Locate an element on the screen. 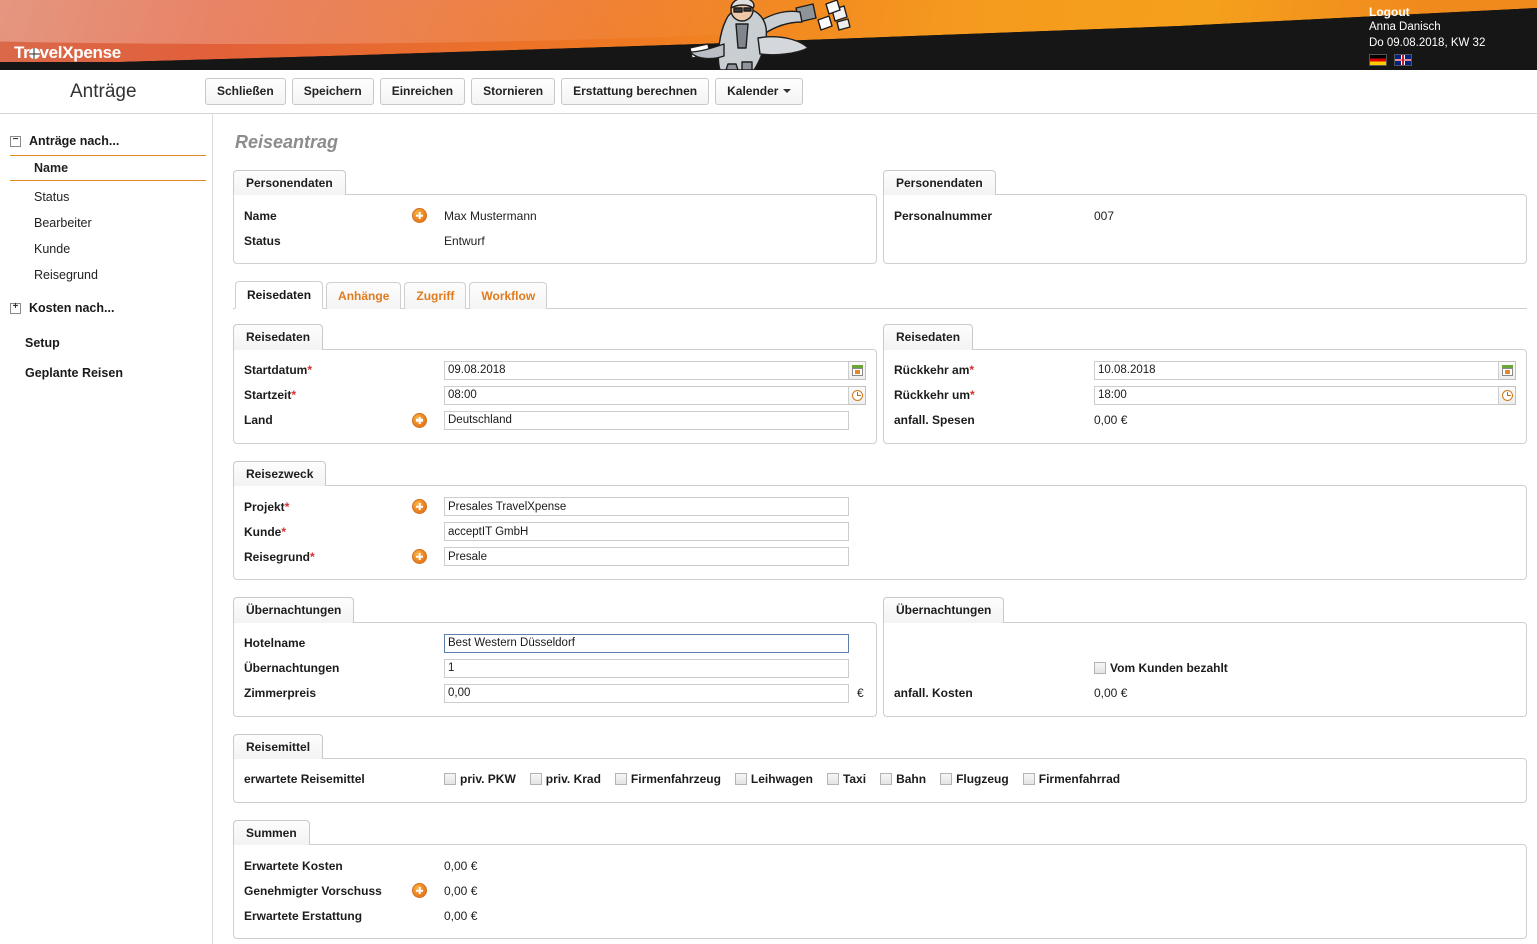  checkbox-priv-pkw: priv. PKW is located at coordinates (480, 779).